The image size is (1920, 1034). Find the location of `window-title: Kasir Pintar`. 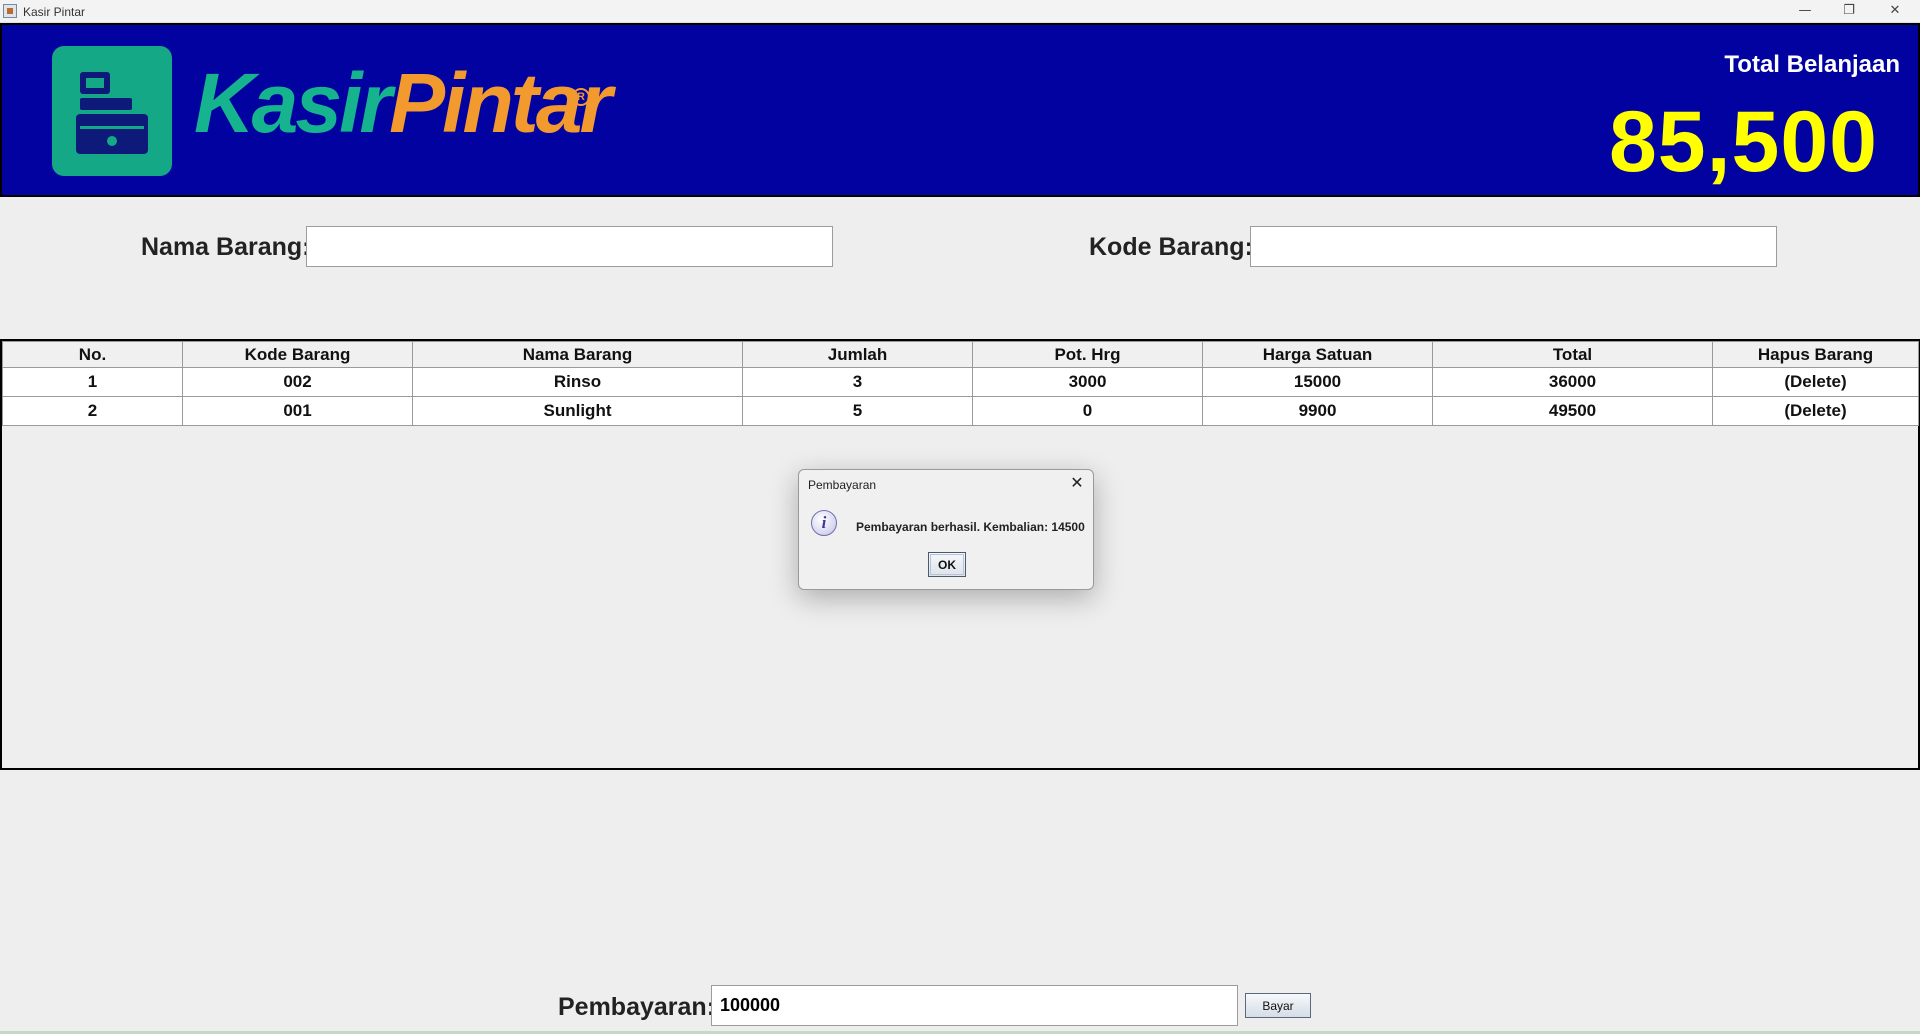

window-title: Kasir Pintar is located at coordinates (54, 12).